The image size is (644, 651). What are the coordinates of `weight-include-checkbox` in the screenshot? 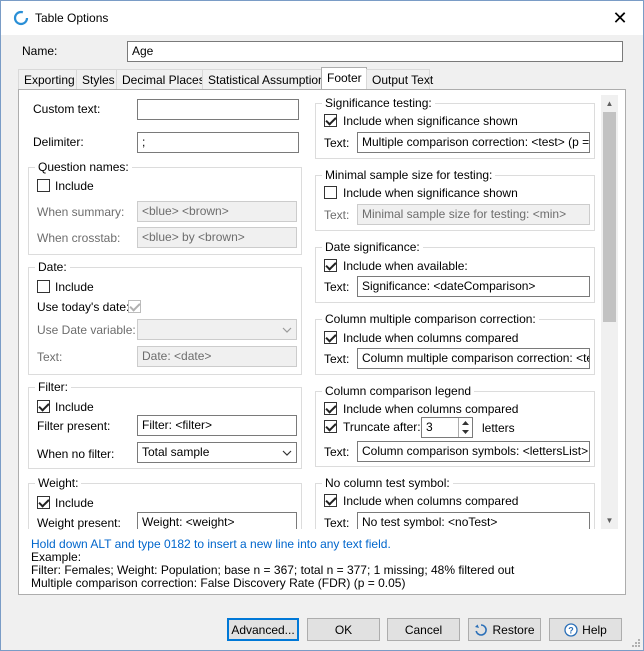 It's located at (43, 502).